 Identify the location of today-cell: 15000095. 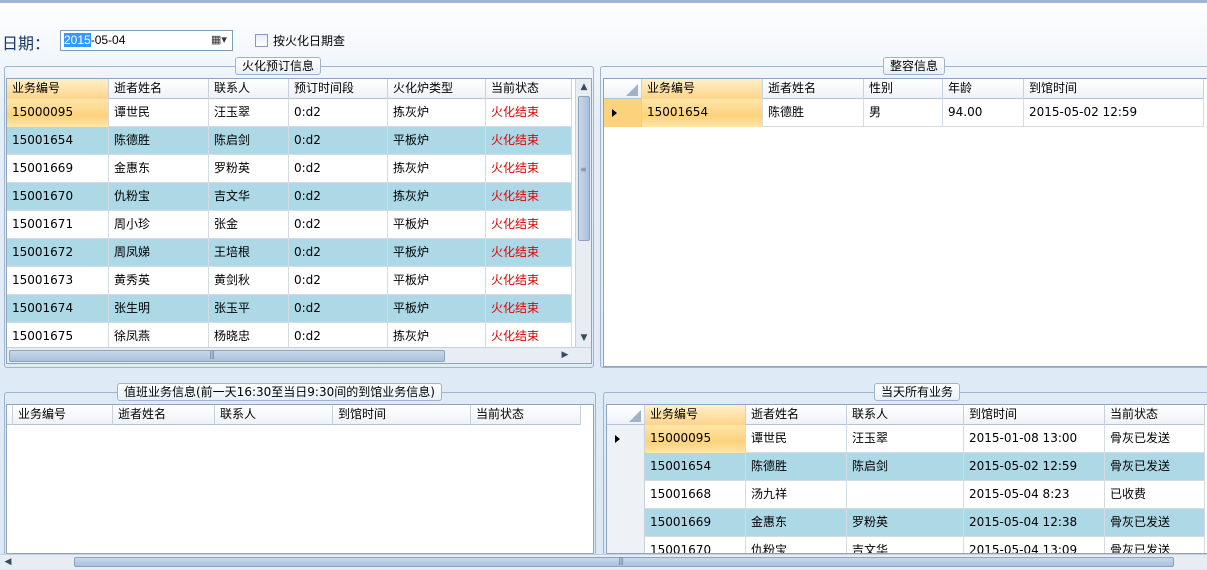
(695, 439).